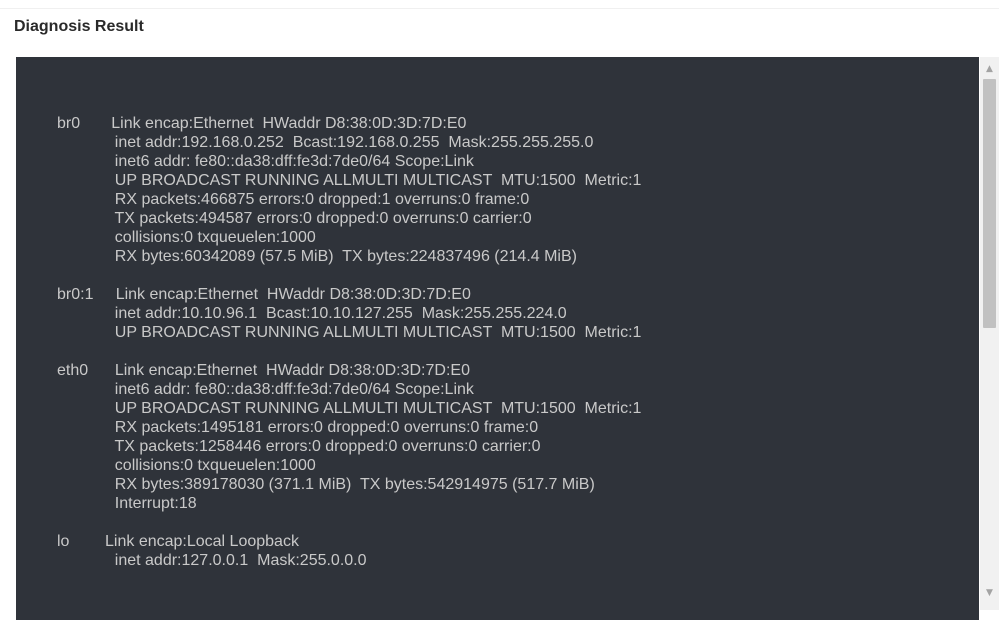  What do you see at coordinates (989, 203) in the screenshot?
I see `scrollbar-thumb` at bounding box center [989, 203].